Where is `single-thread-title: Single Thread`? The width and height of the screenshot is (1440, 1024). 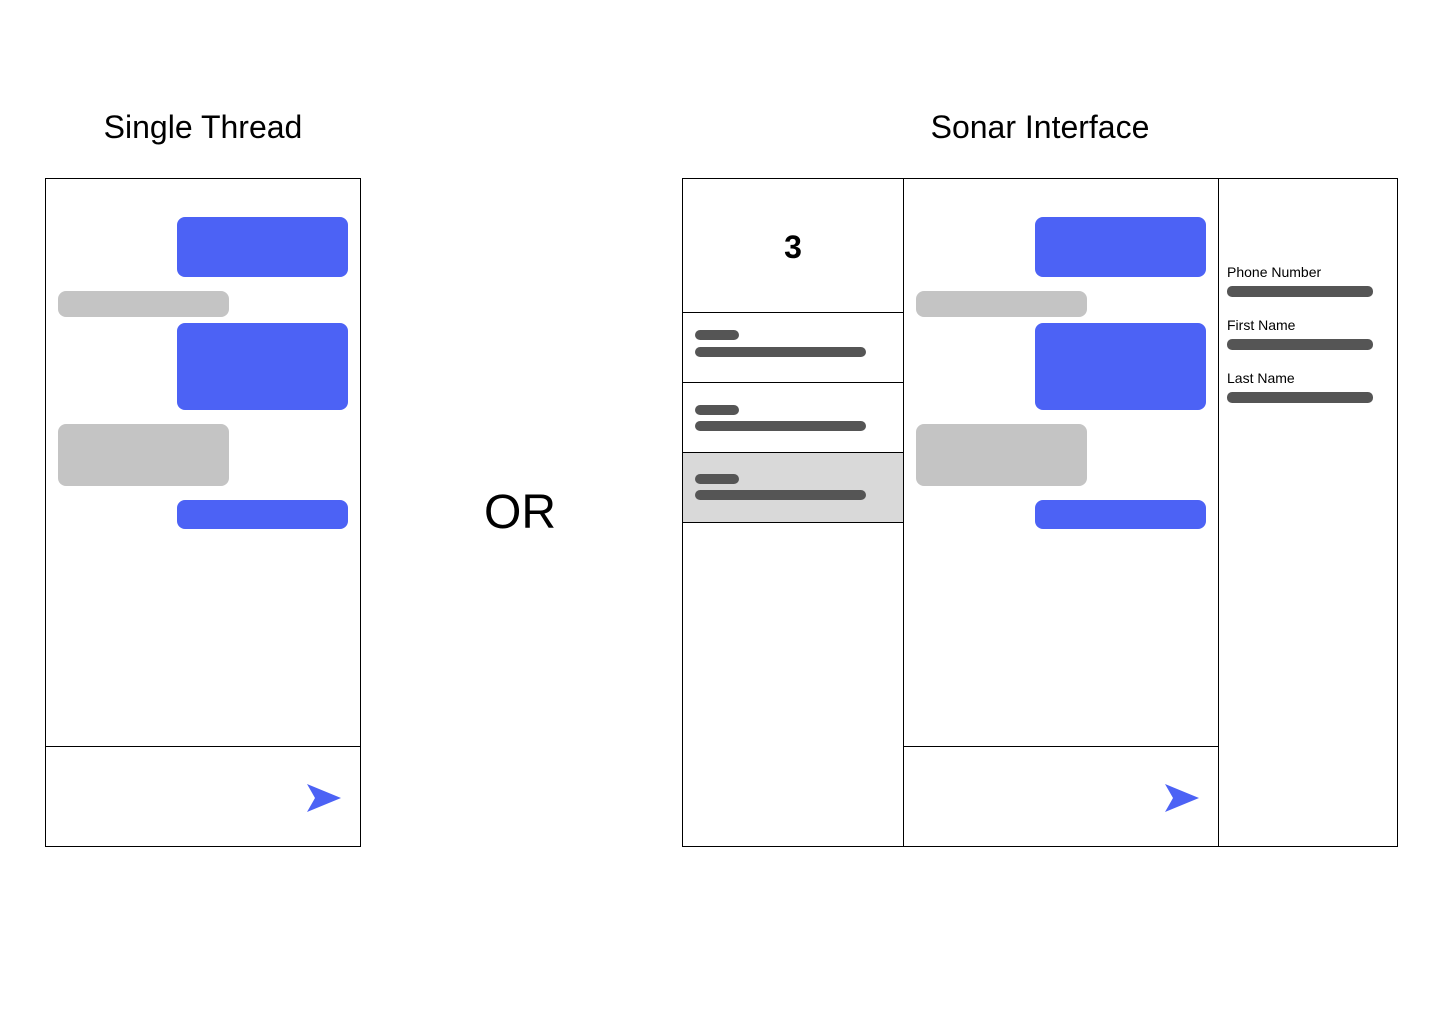 single-thread-title: Single Thread is located at coordinates (203, 127).